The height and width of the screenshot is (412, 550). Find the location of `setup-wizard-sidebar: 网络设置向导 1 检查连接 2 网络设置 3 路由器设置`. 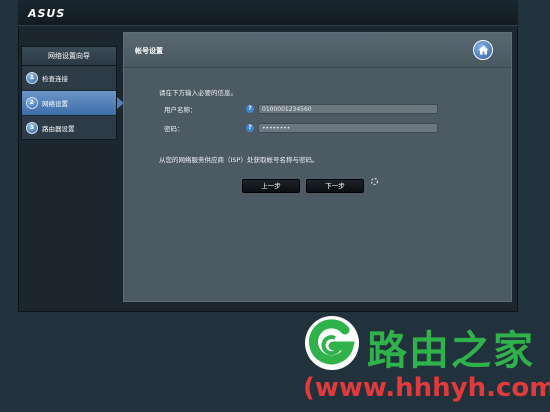

setup-wizard-sidebar: 网络设置向导 1 检查连接 2 网络设置 3 路由器设置 is located at coordinates (72, 93).